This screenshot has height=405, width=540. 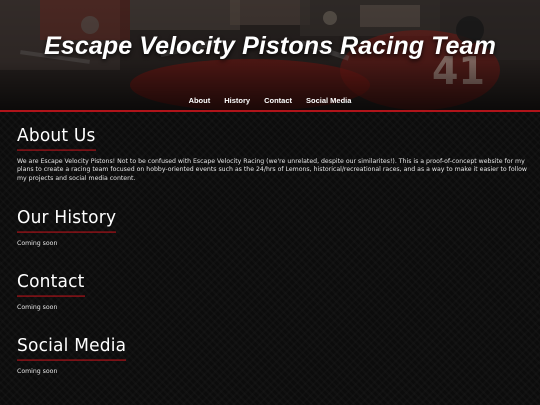 I want to click on main-nav: About History Contact Social Media, so click(x=270, y=100).